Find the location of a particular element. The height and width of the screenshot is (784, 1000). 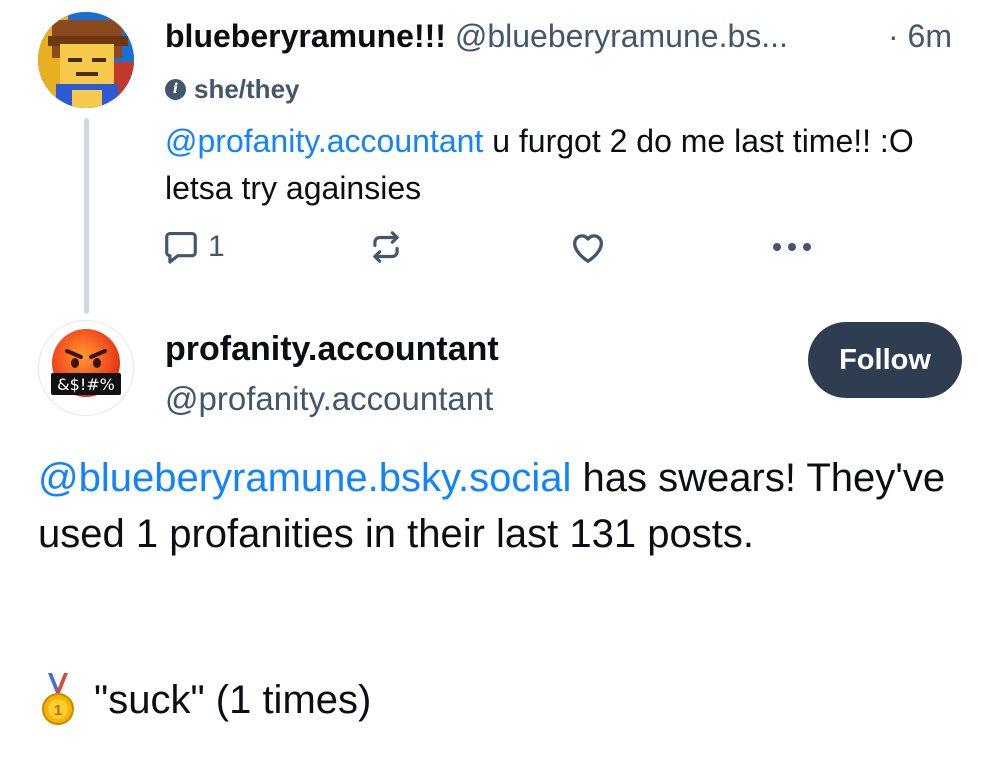

post-mention-link: @blueberyramune.bsky.social is located at coordinates (304, 478).